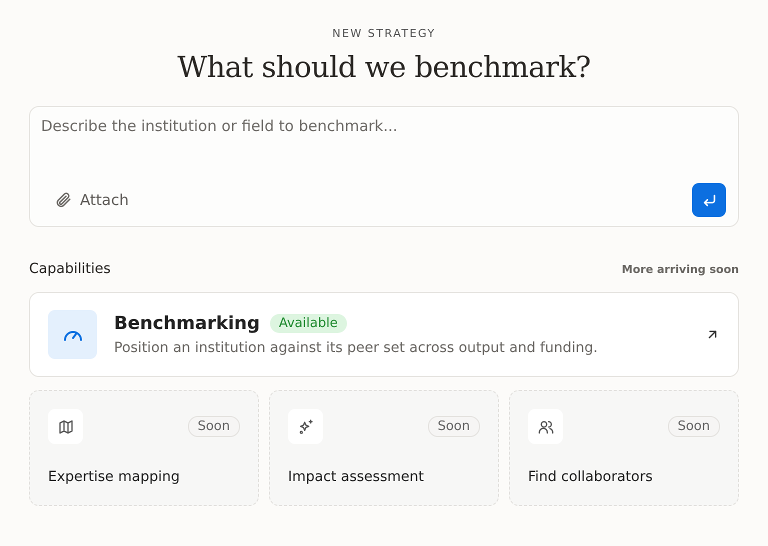  Describe the element at coordinates (72, 334) in the screenshot. I see `gauge-icon` at that location.